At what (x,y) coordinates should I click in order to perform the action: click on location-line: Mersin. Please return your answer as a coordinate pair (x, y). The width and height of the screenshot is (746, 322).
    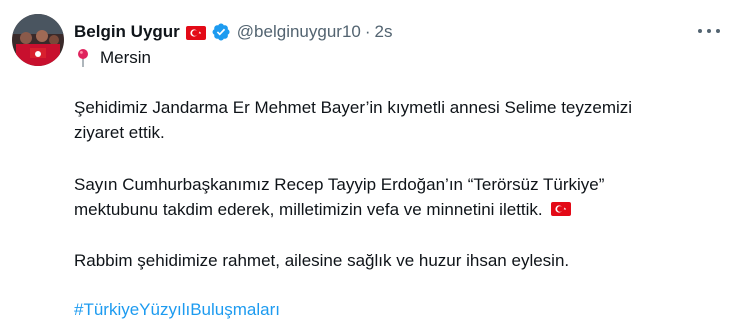
    Looking at the image, I should click on (113, 58).